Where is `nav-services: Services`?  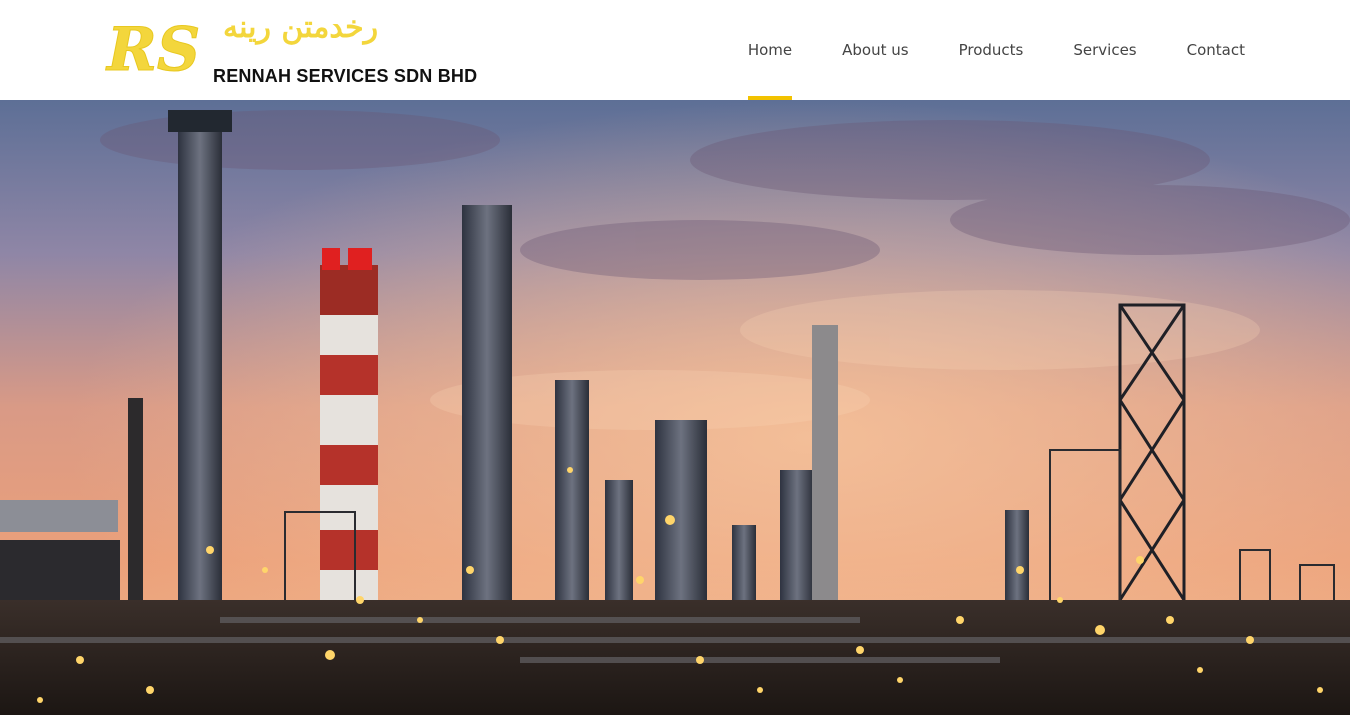 nav-services: Services is located at coordinates (1104, 50).